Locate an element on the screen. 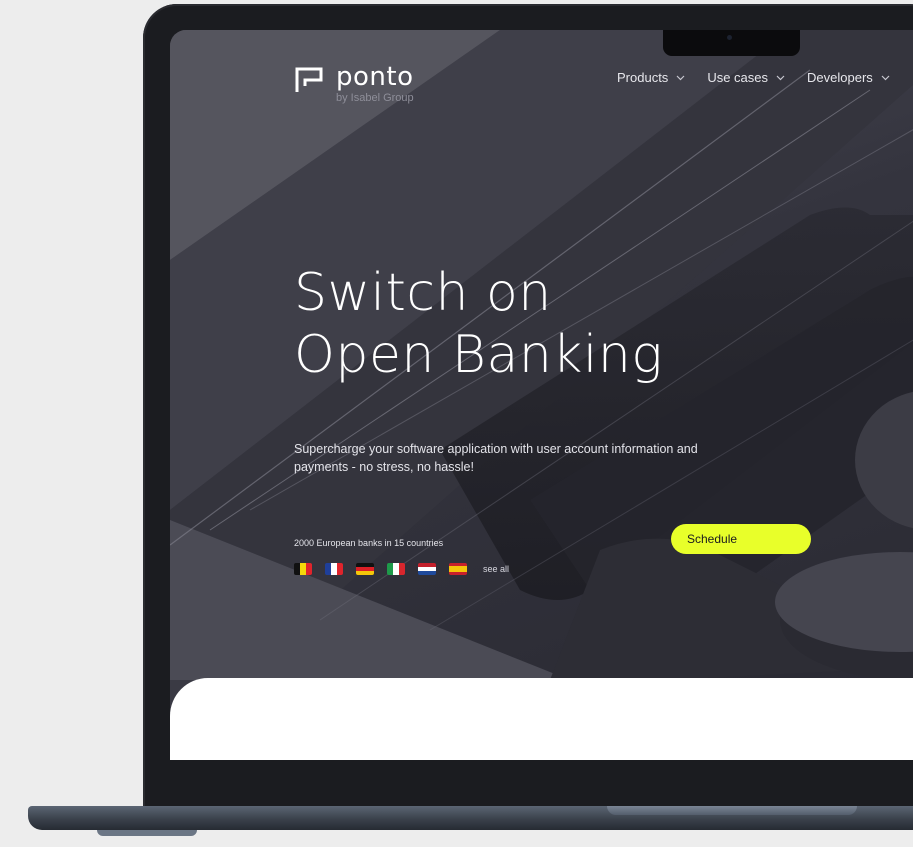 The image size is (913, 847). laptop-bezel-bottom is located at coordinates (531, 783).